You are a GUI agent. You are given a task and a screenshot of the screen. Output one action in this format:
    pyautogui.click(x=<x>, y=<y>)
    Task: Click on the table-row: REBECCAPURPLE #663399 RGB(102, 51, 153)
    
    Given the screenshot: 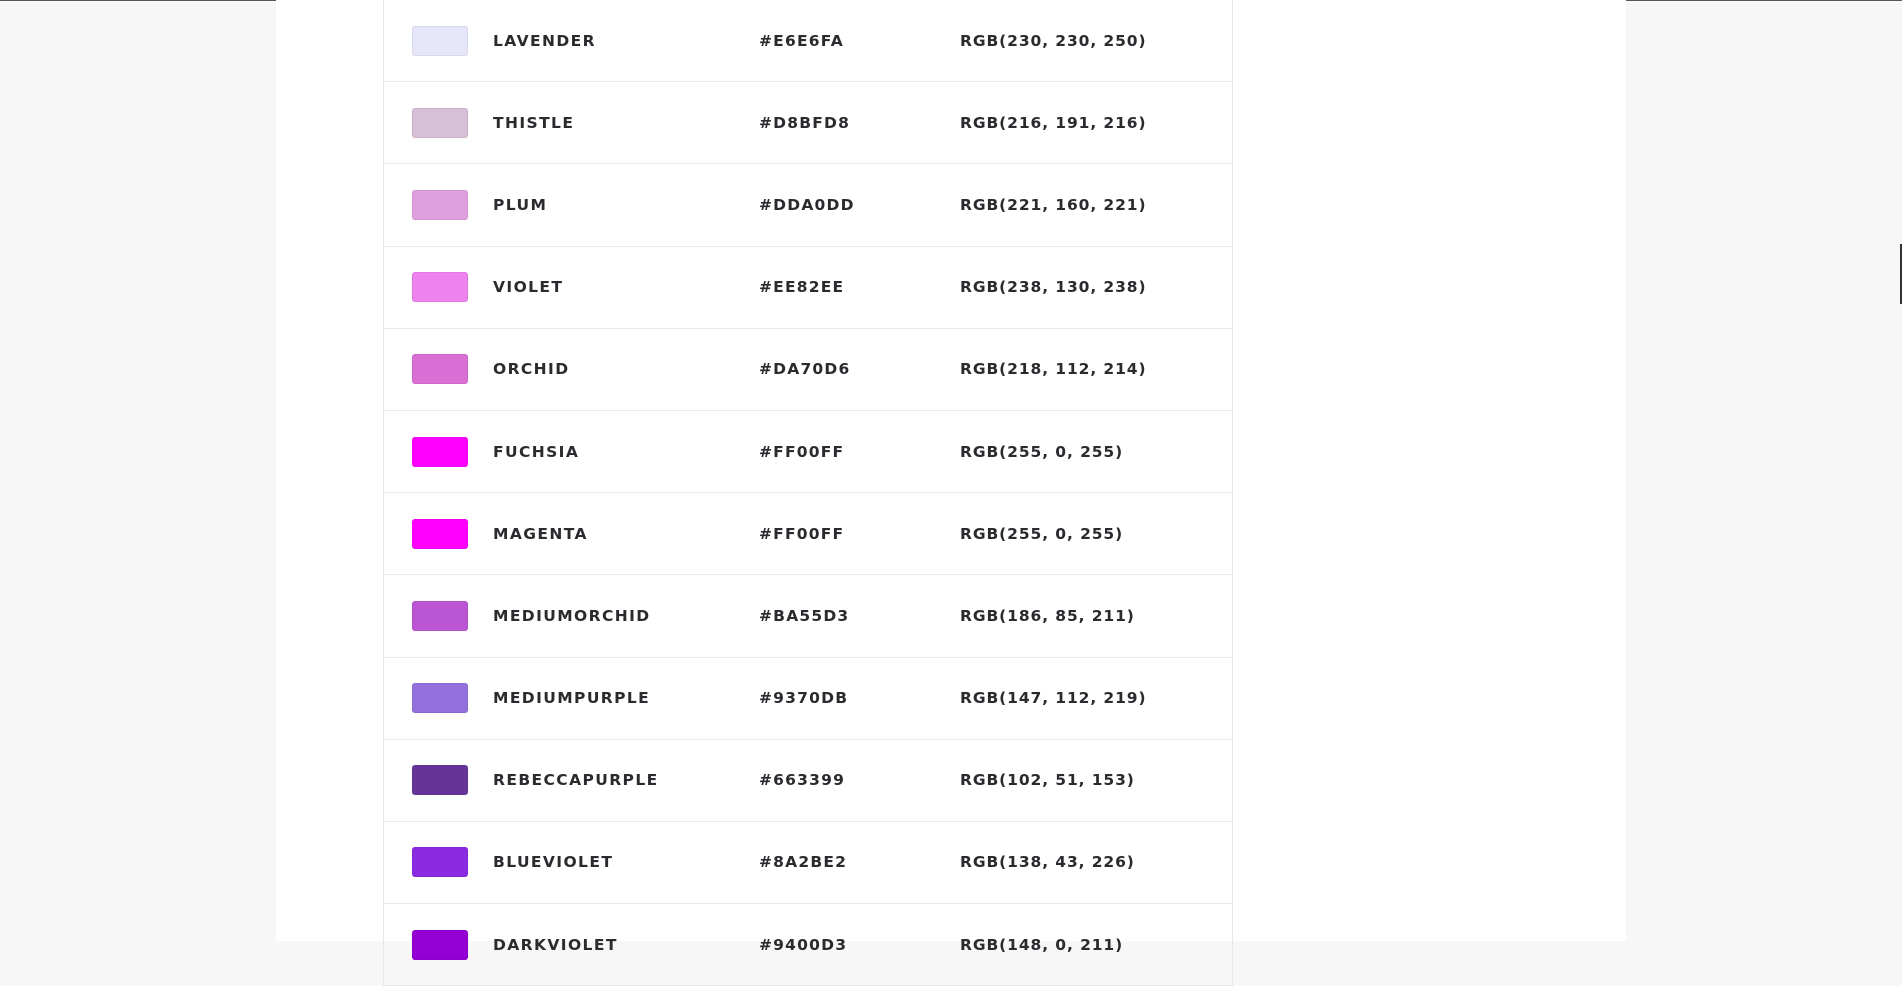 What is the action you would take?
    pyautogui.click(x=808, y=781)
    